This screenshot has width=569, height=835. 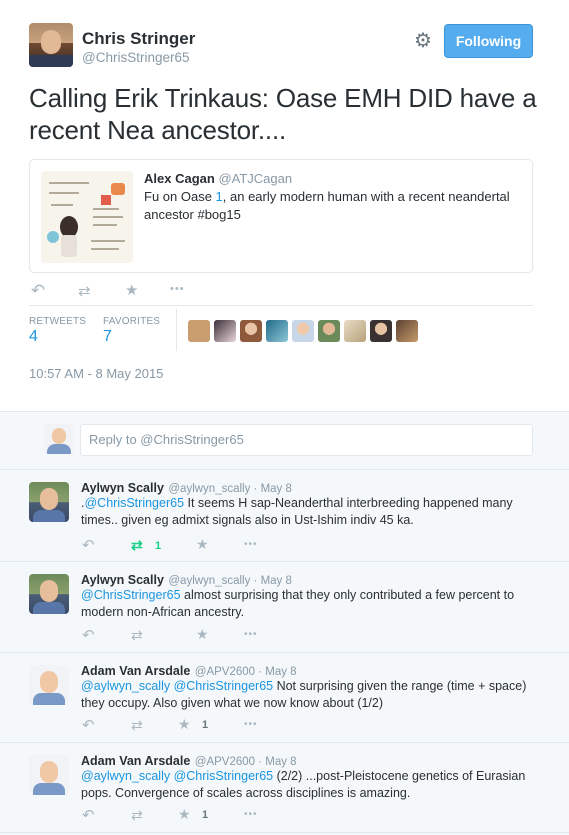 What do you see at coordinates (179, 178) in the screenshot?
I see `quoted-name: Alex Cagan` at bounding box center [179, 178].